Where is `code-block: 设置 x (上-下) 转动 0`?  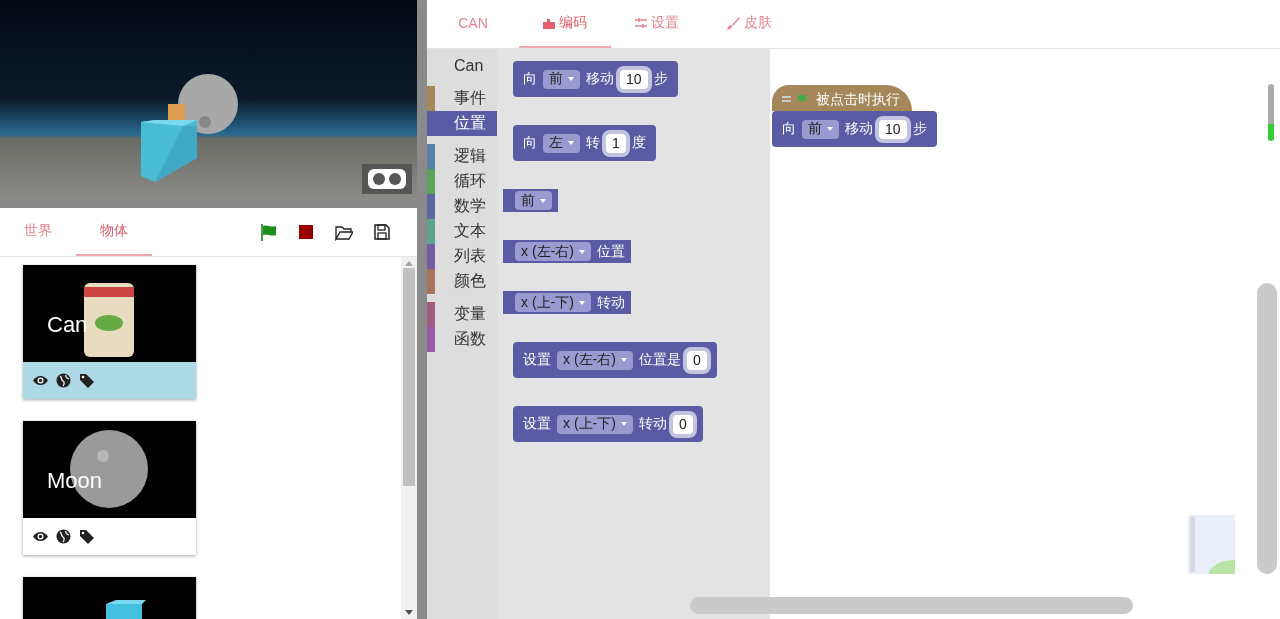
code-block: 设置 x (上-下) 转动 0 is located at coordinates (608, 424).